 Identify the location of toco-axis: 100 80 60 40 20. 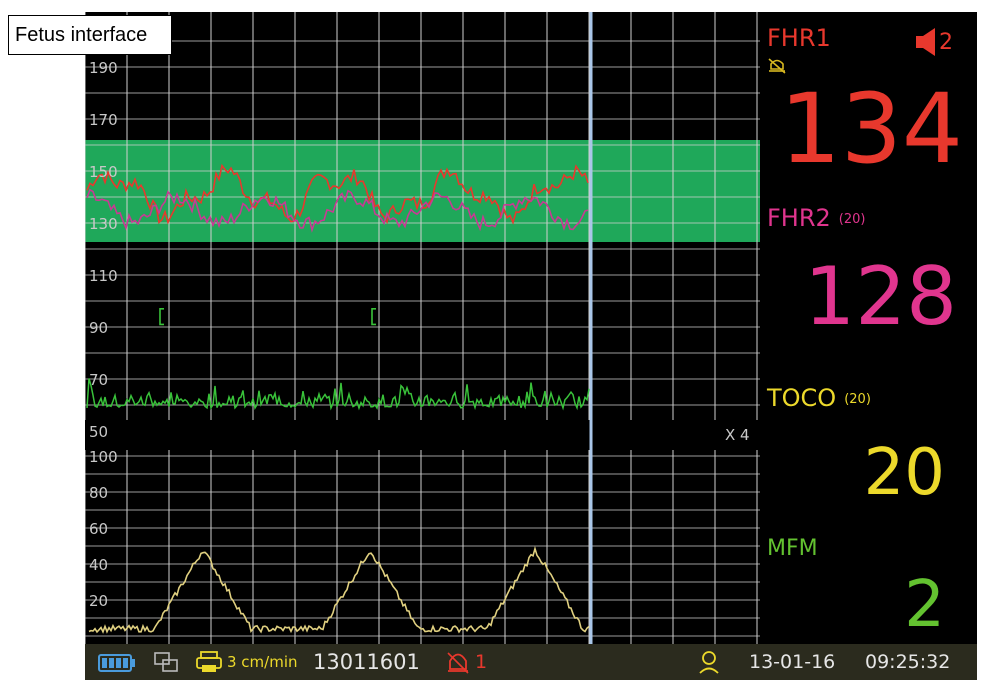
(103, 529).